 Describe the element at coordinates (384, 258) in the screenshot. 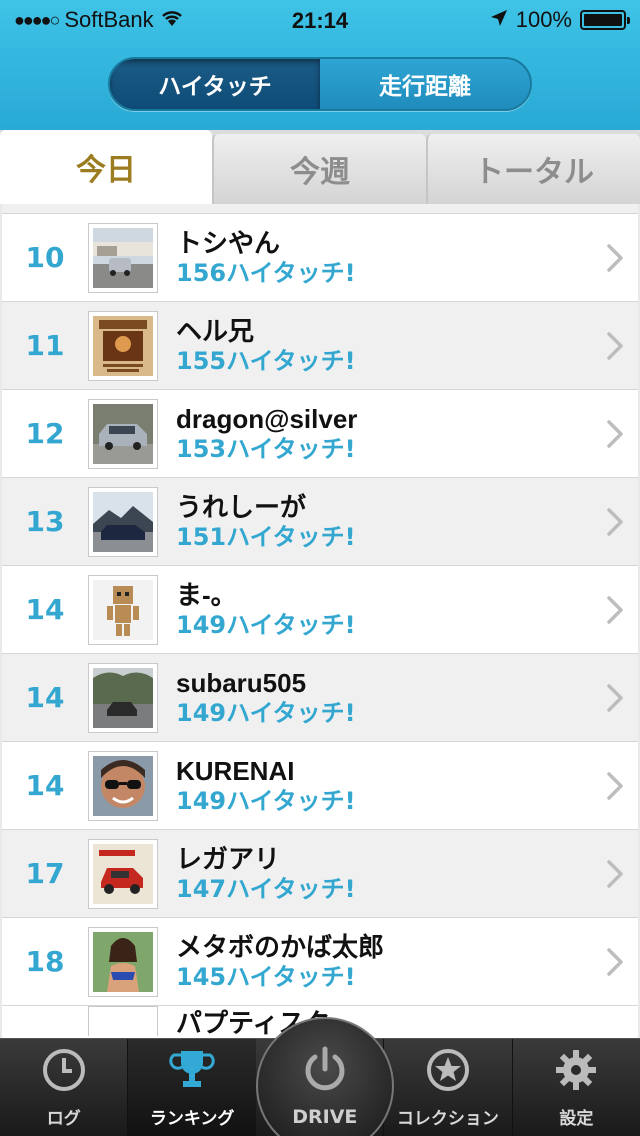

I see `user-info: トシやん 156ハイタッチ!` at that location.